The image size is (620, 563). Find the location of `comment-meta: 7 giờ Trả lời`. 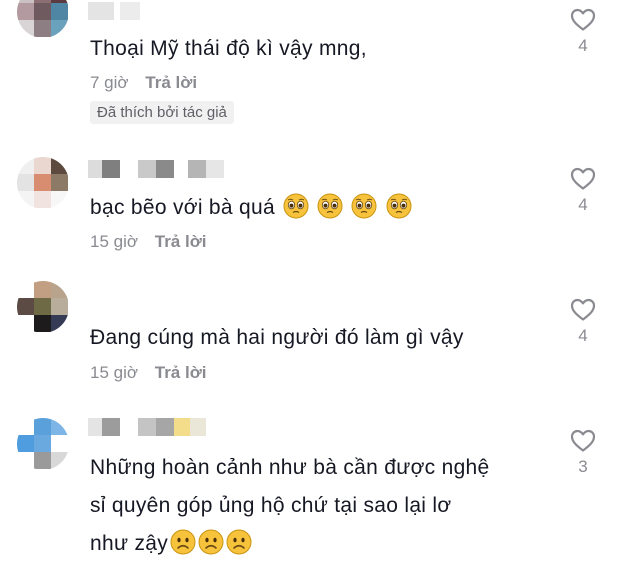

comment-meta: 7 giờ Trả lời is located at coordinates (143, 83).